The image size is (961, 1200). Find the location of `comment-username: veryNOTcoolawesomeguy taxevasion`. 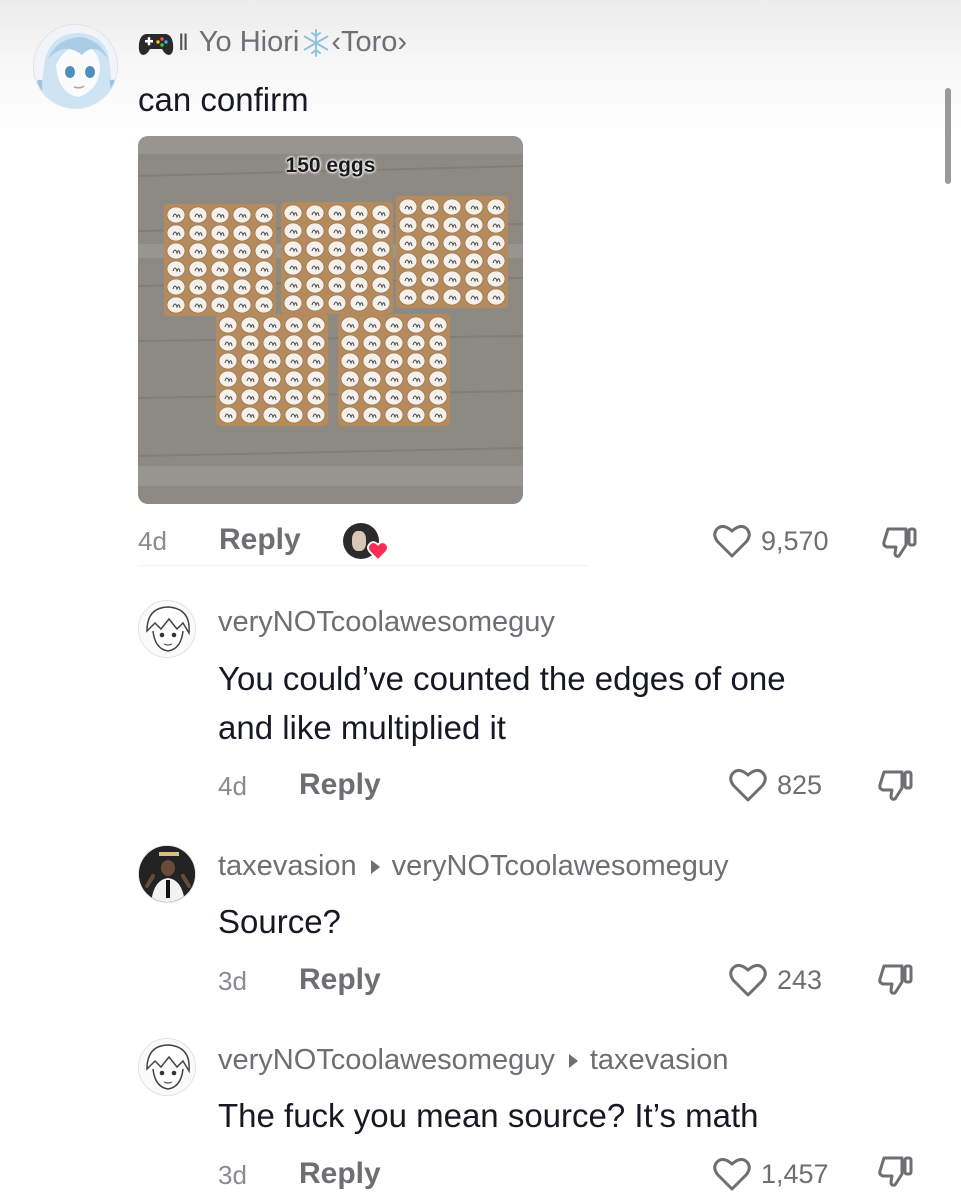

comment-username: veryNOTcoolawesomeguy taxevasion is located at coordinates (473, 1060).